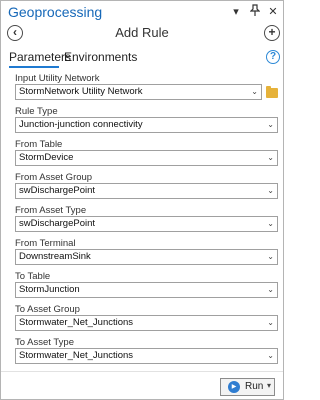 The width and height of the screenshot is (320, 400). What do you see at coordinates (34, 67) in the screenshot?
I see `active-tab-indicator` at bounding box center [34, 67].